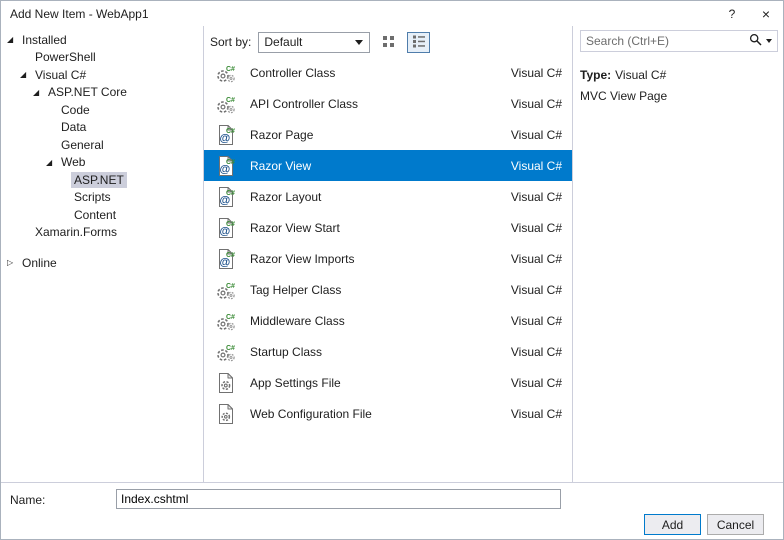 The width and height of the screenshot is (784, 540). What do you see at coordinates (388, 227) in the screenshot?
I see `list-item-razor-view-start: @ C# Razor View Start Visual C#` at bounding box center [388, 227].